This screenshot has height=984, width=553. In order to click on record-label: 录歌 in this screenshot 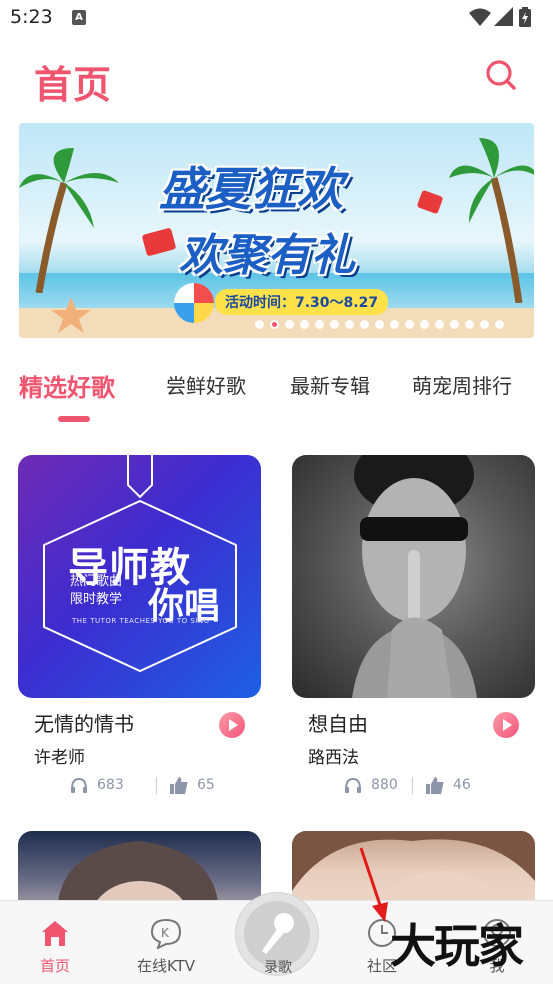, I will do `click(278, 968)`.